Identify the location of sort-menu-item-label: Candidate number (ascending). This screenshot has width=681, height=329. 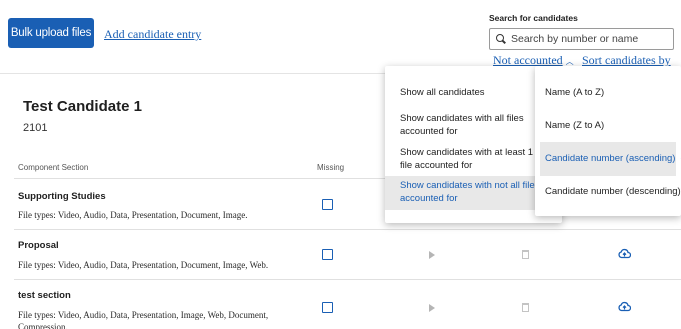
(610, 158).